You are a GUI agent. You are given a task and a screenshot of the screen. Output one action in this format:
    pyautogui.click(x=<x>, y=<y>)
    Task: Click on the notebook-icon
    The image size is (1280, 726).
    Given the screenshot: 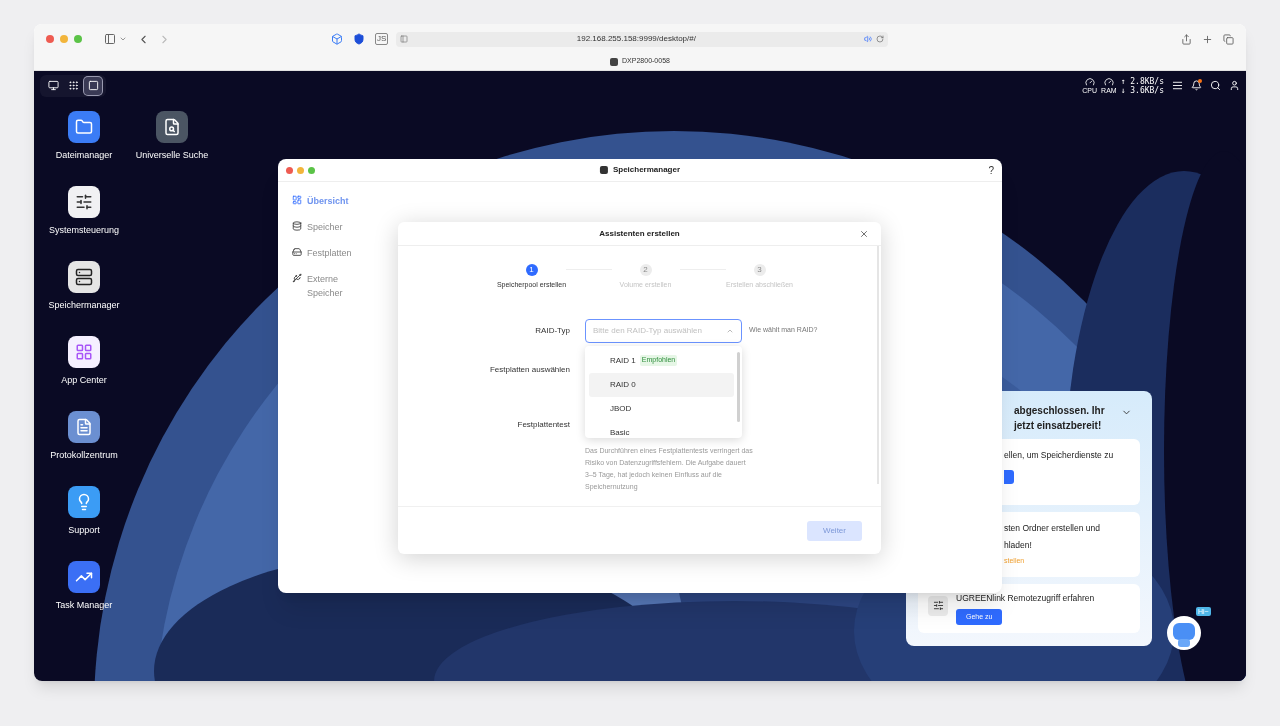 What is the action you would take?
    pyautogui.click(x=84, y=427)
    